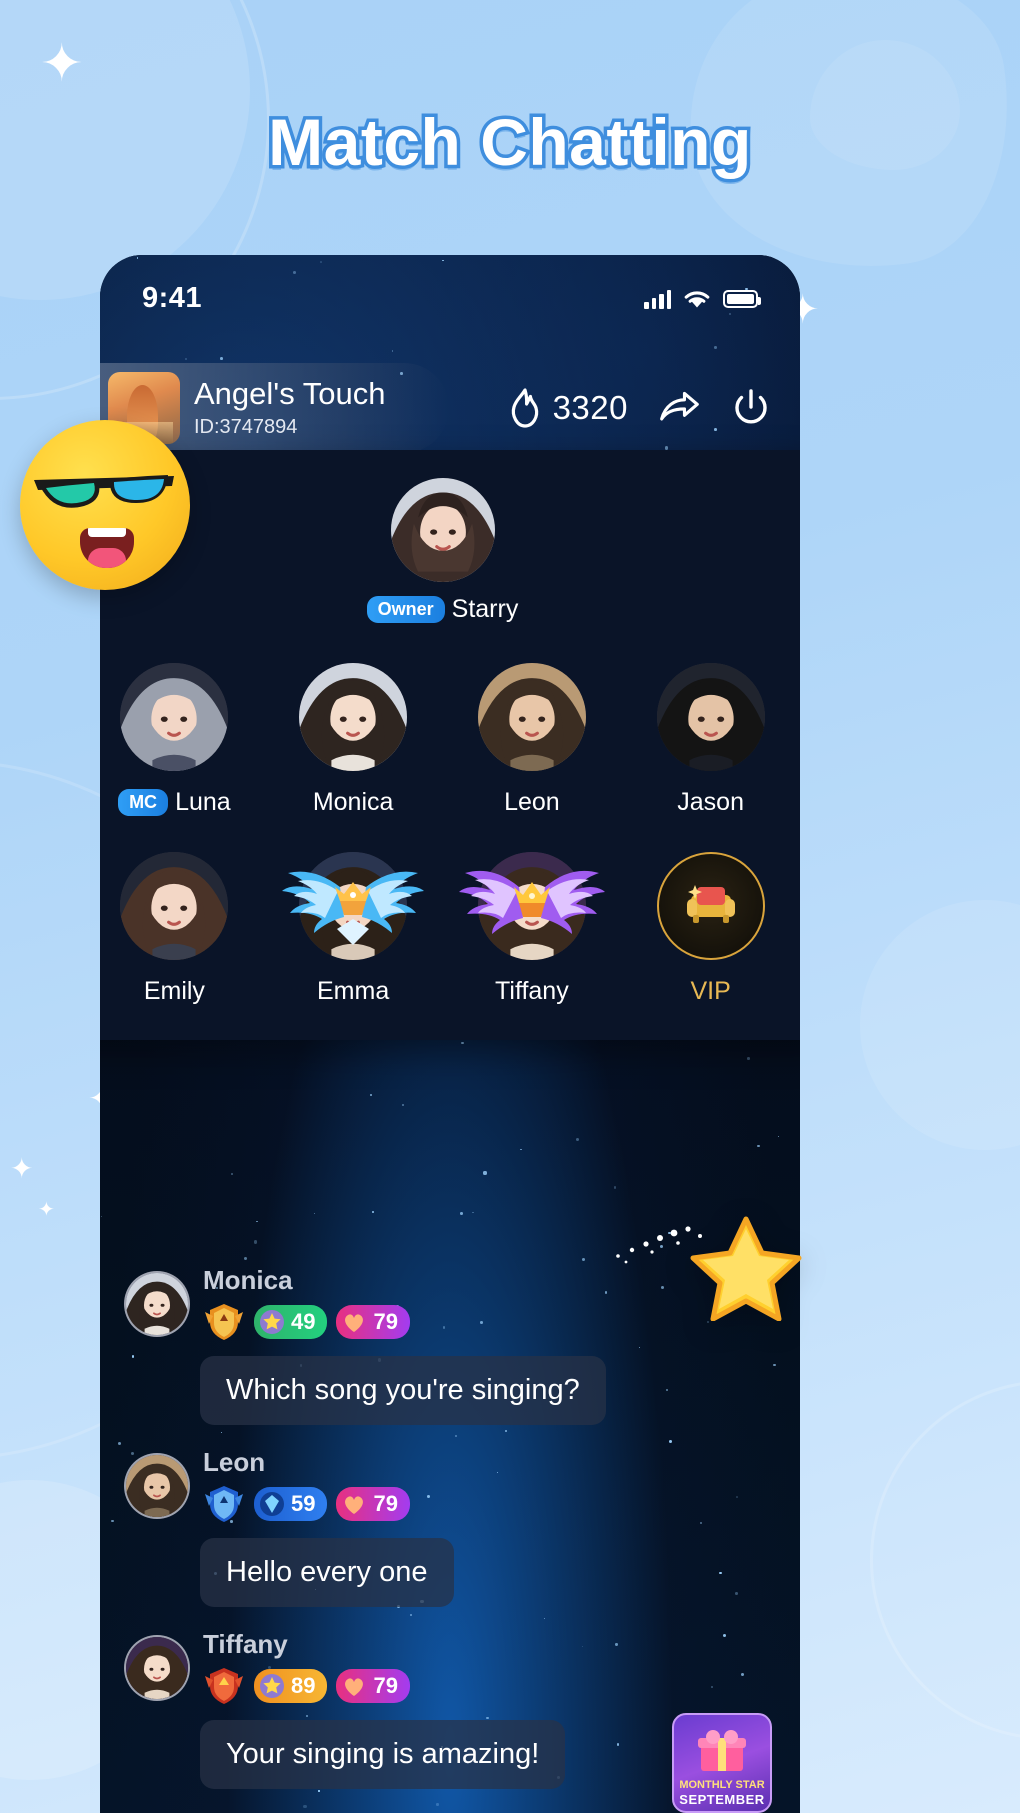 Image resolution: width=1020 pixels, height=1813 pixels. Describe the element at coordinates (450, 1527) in the screenshot. I see `chat-message: Leon 59 79 Hello every one` at that location.